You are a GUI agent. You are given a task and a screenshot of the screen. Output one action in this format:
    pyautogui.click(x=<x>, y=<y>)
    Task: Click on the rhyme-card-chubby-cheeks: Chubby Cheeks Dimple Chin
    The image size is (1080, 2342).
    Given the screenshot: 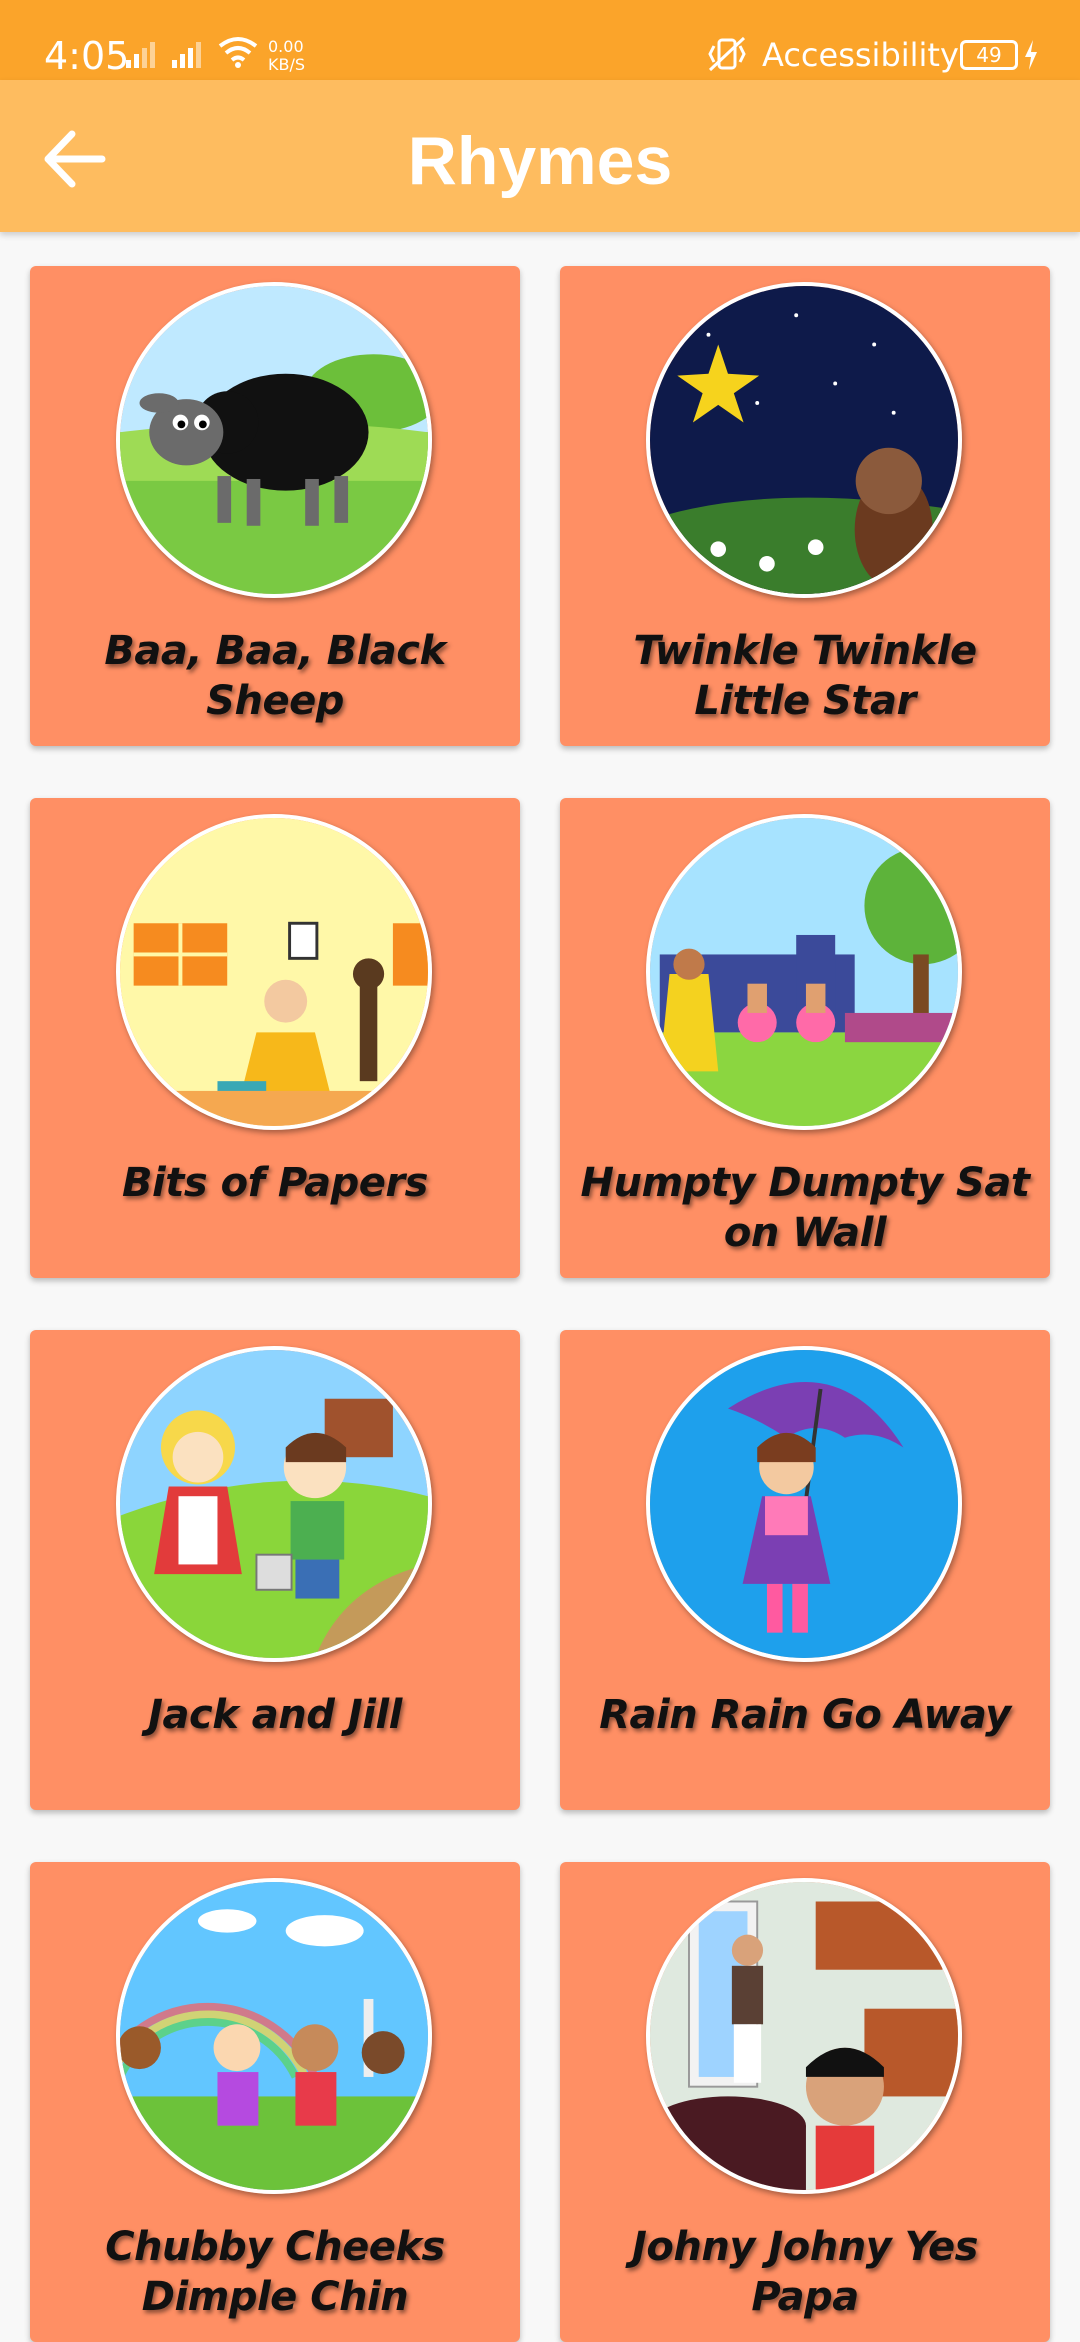 What is the action you would take?
    pyautogui.click(x=275, y=2102)
    